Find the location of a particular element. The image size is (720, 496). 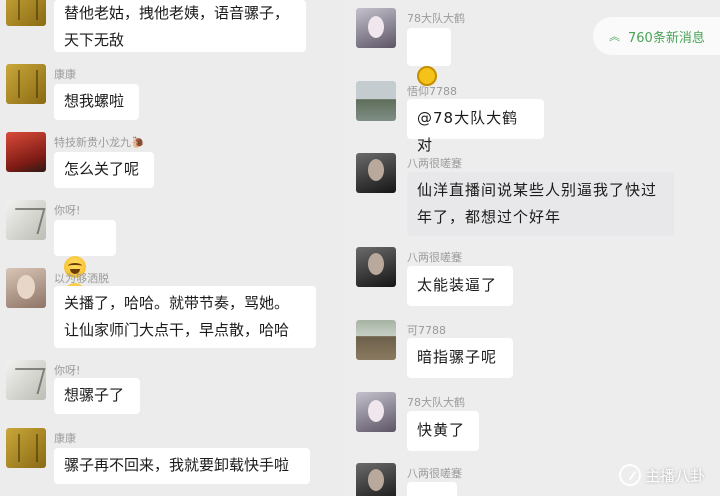

sender-name: 特技新贵小龙九🐌 is located at coordinates (99, 142).